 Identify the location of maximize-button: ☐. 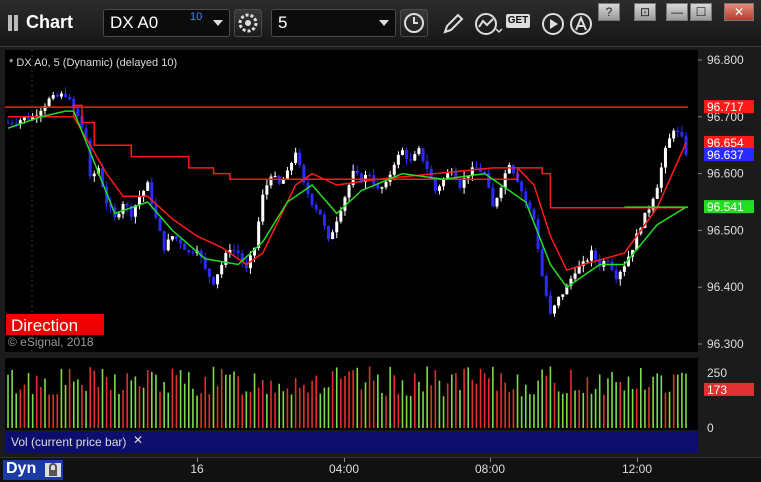
(701, 12).